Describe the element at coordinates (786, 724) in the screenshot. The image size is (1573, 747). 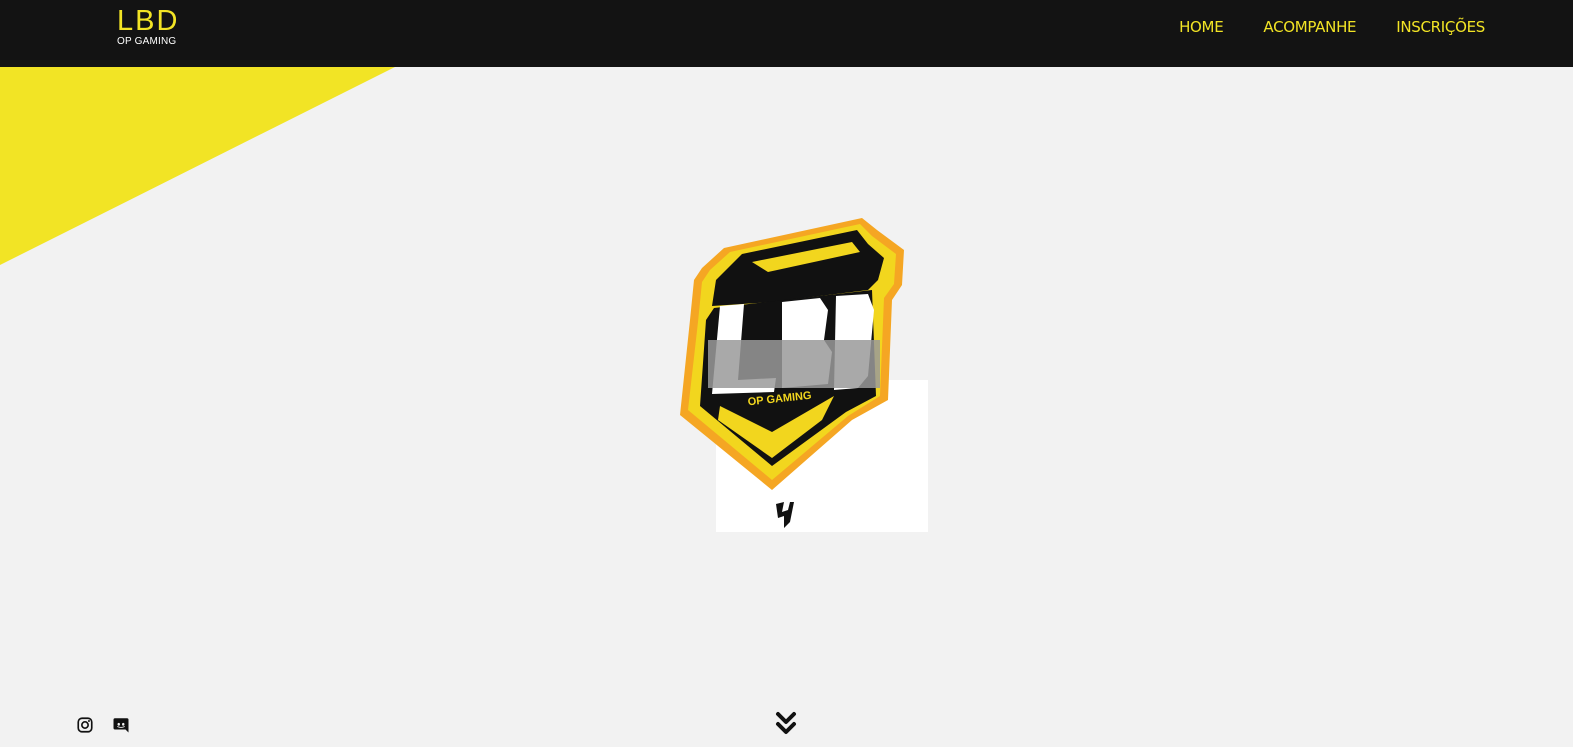
I see `double-chevron-down-icon` at that location.